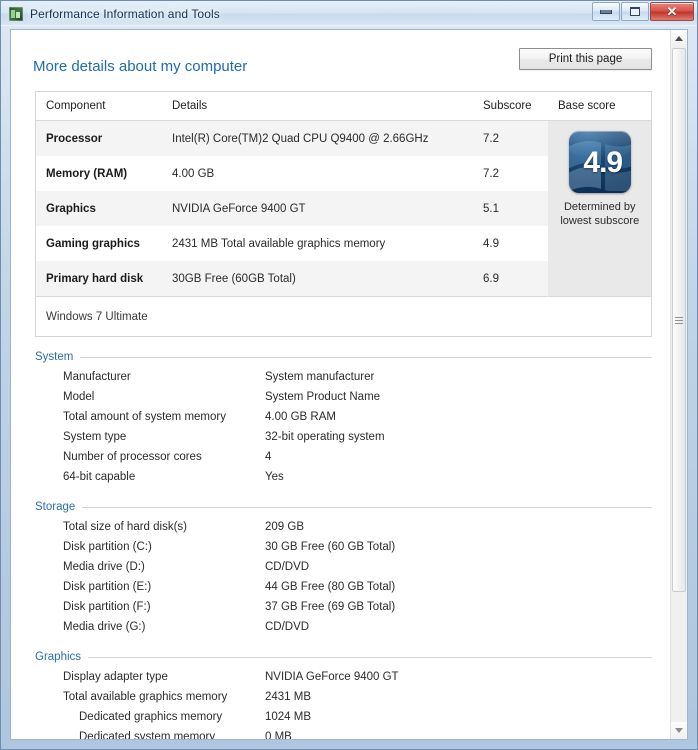 The height and width of the screenshot is (750, 698). Describe the element at coordinates (145, 697) in the screenshot. I see `detail-key: Total available graphics memory` at that location.